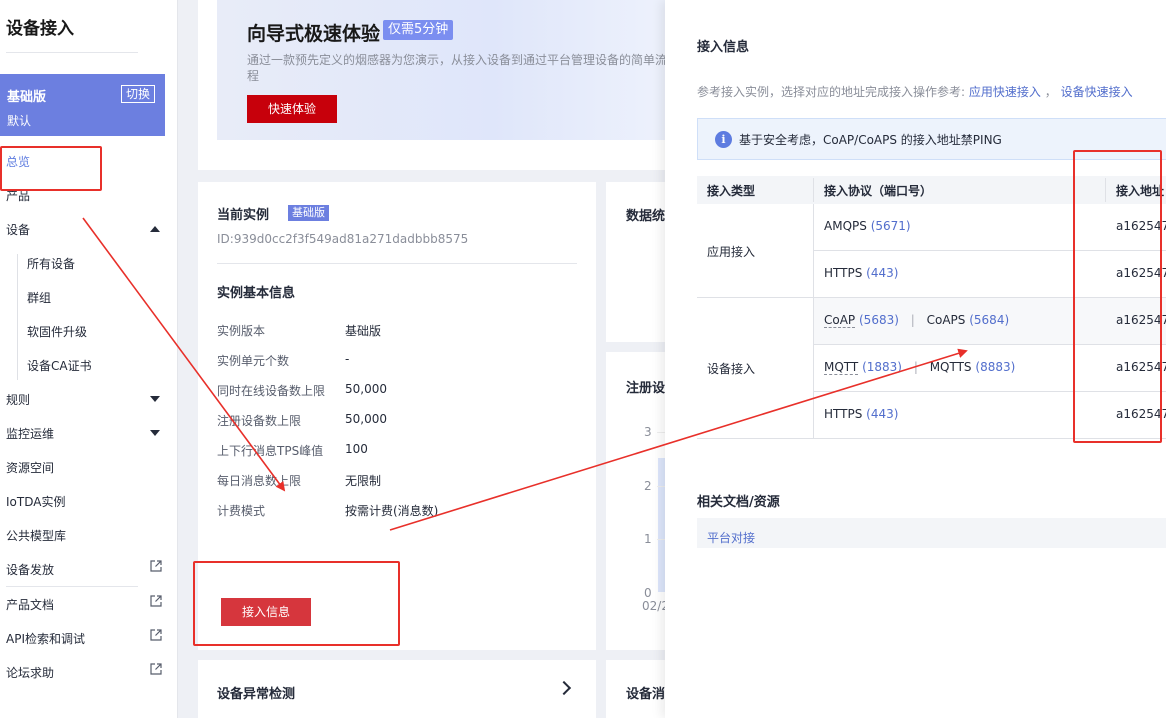 The image size is (1166, 718). I want to click on protocol-port: (5683), so click(879, 320).